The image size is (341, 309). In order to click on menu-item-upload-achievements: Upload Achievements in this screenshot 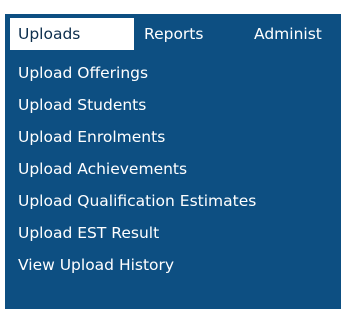, I will do `click(175, 169)`.